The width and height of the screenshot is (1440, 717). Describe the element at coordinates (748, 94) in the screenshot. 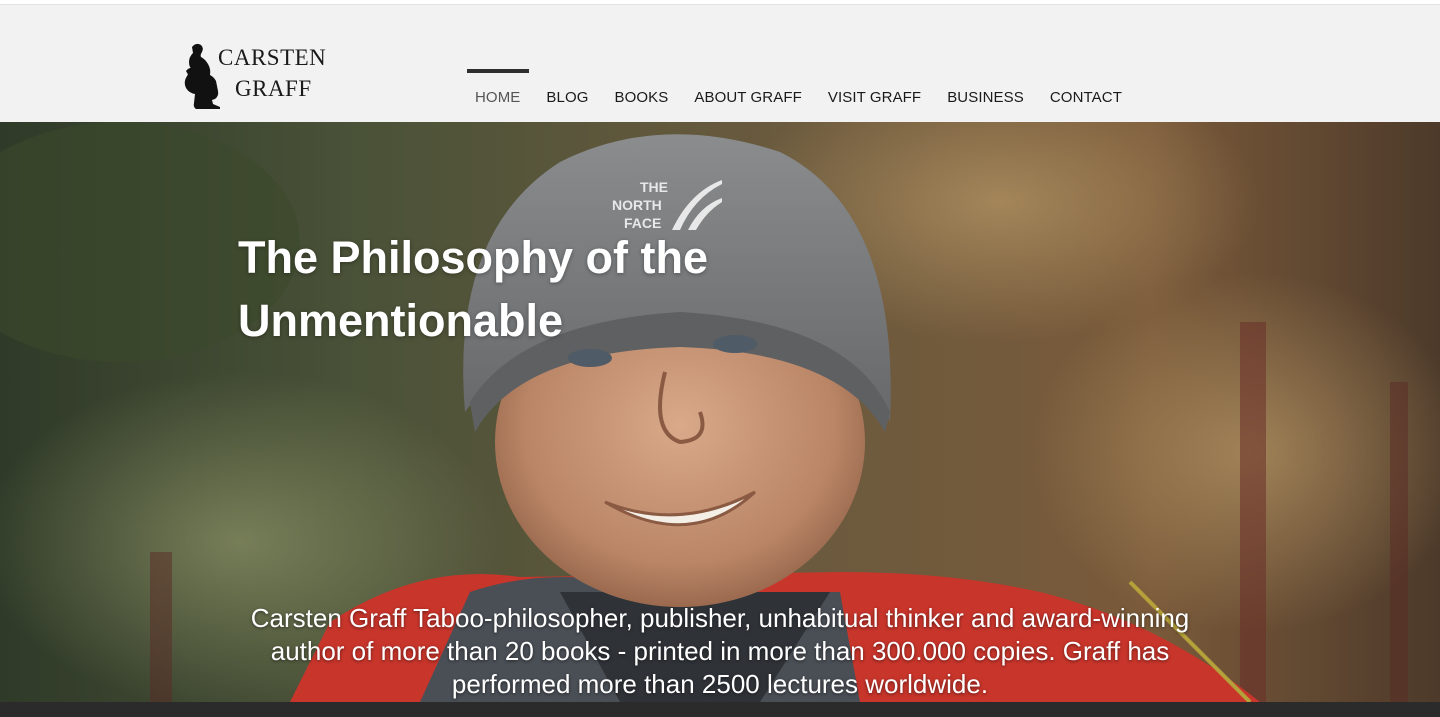

I see `nav-about-graff: ABOUT GRAFF` at that location.